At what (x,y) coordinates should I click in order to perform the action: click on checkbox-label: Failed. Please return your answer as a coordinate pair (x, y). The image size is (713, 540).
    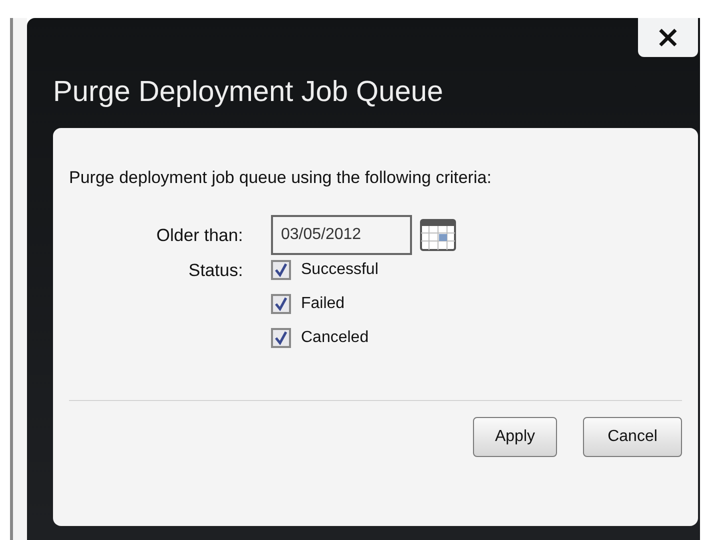
    Looking at the image, I should click on (323, 304).